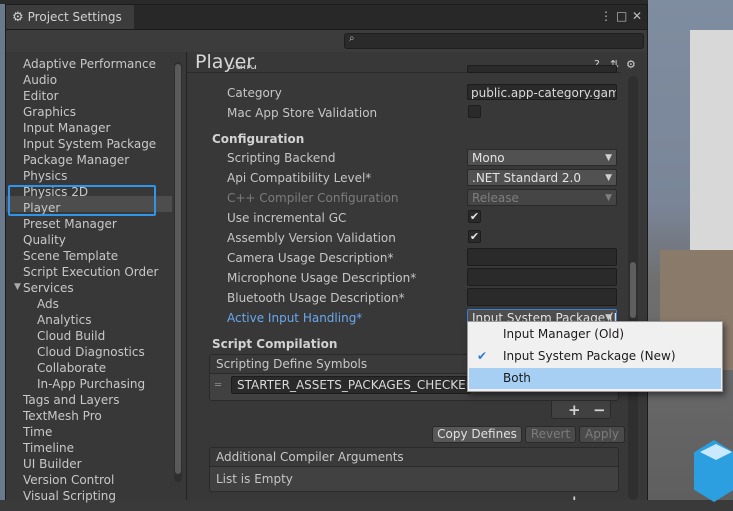  Describe the element at coordinates (495, 198) in the screenshot. I see `cpp-config-value: Release` at that location.